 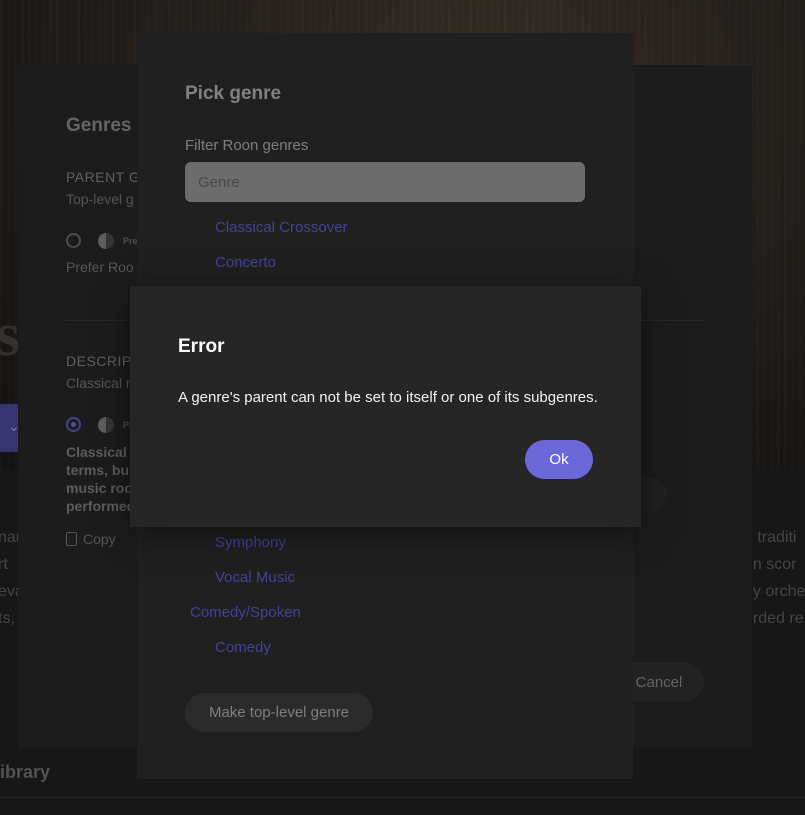 I want to click on error-title: Error, so click(x=201, y=346).